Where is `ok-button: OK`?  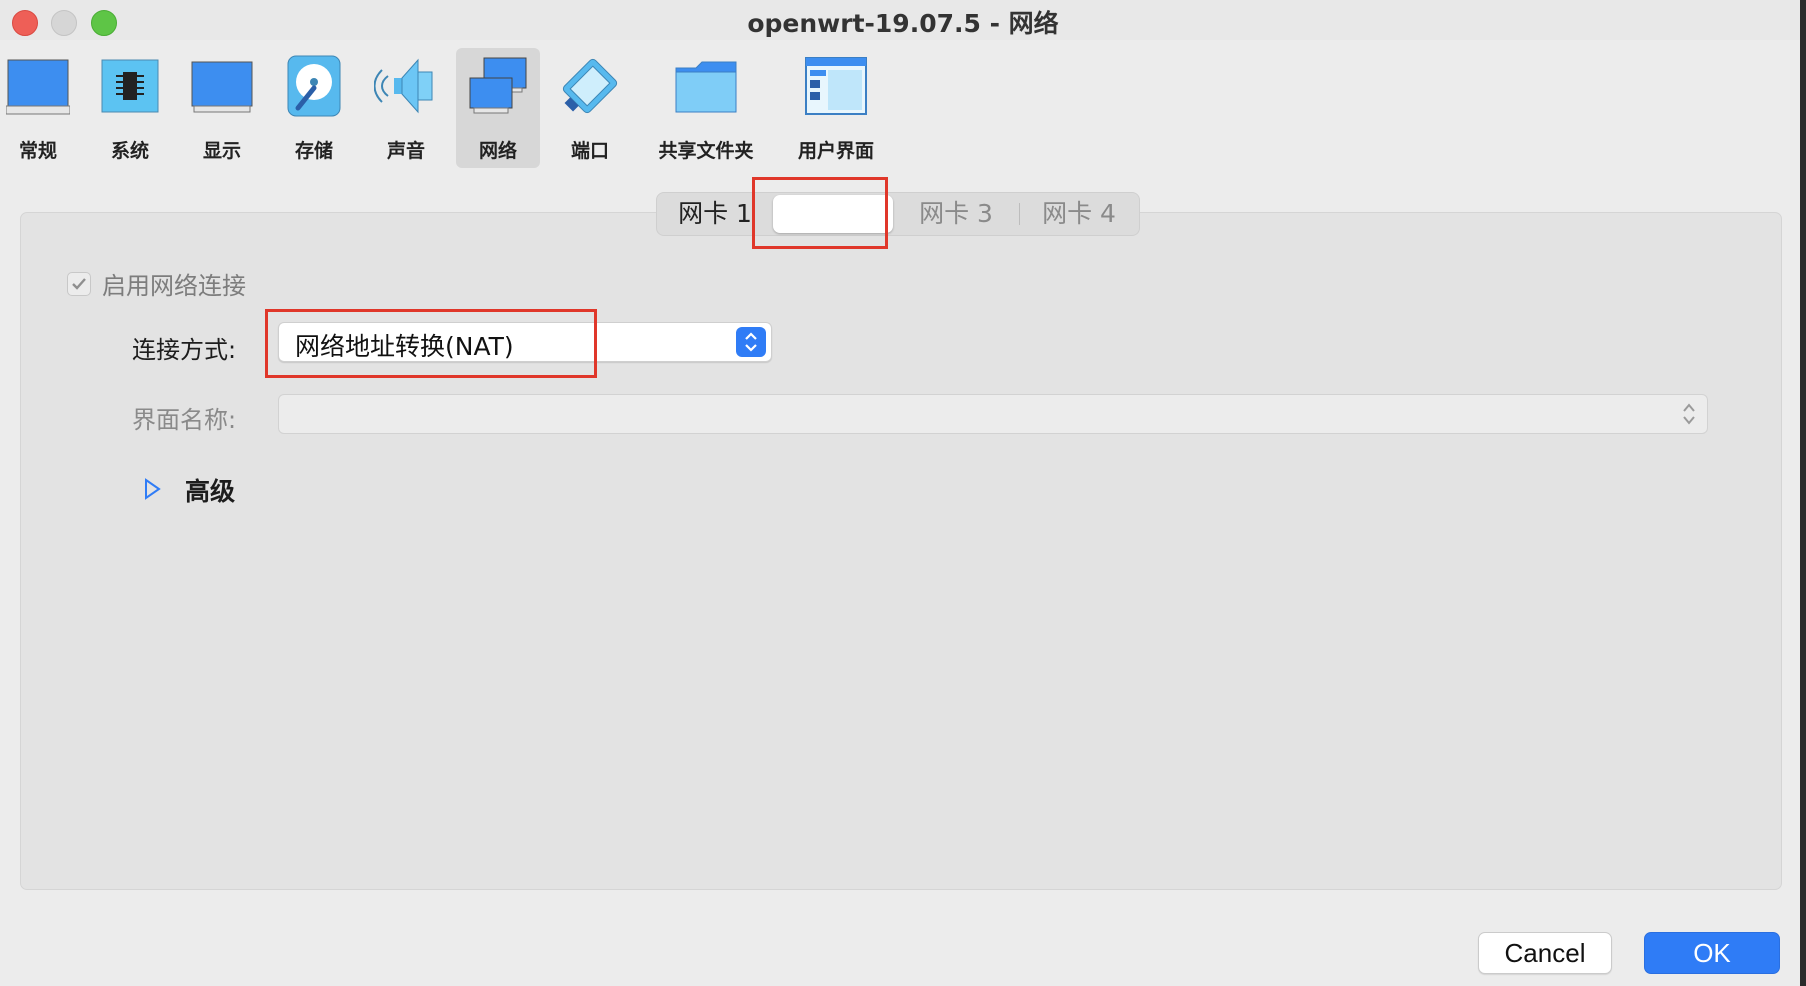
ok-button: OK is located at coordinates (1712, 953).